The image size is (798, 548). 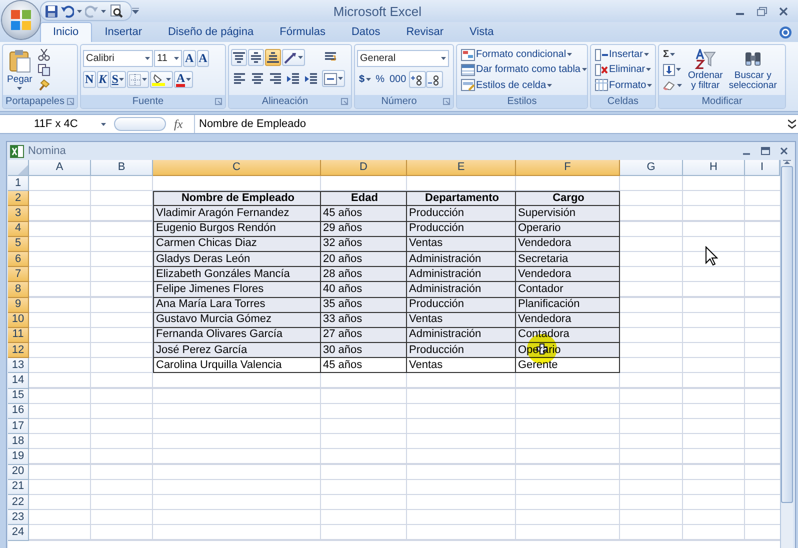 I want to click on sort-filter-button: Ordenar y filtrar, so click(x=705, y=70).